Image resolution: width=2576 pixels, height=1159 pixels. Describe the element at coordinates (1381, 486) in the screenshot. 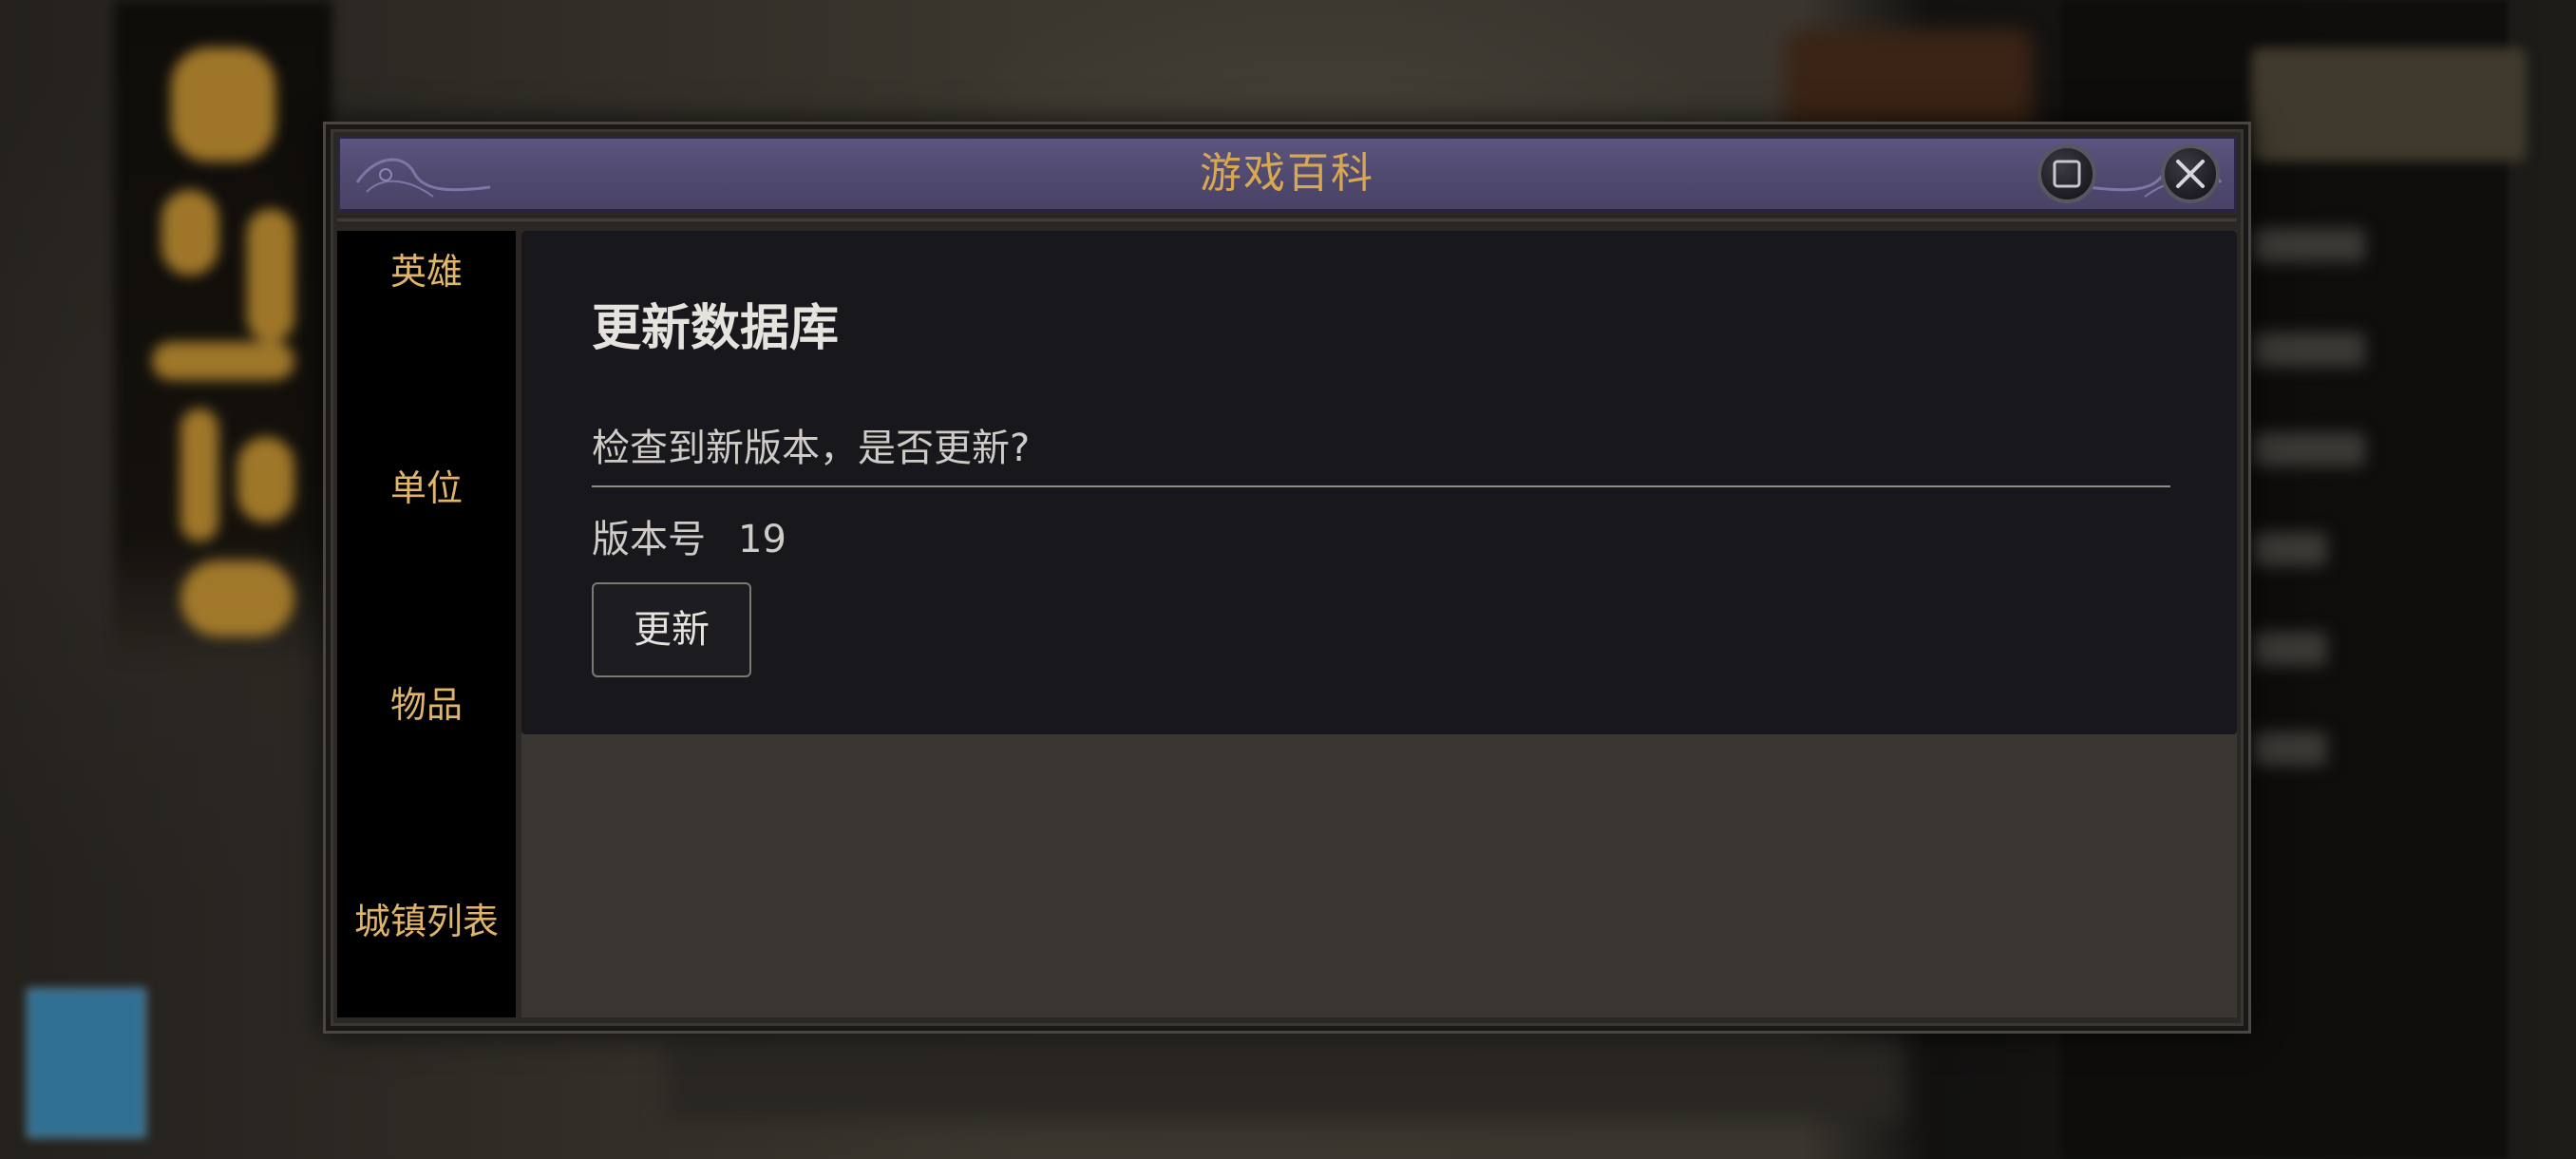

I see `card-divider` at that location.